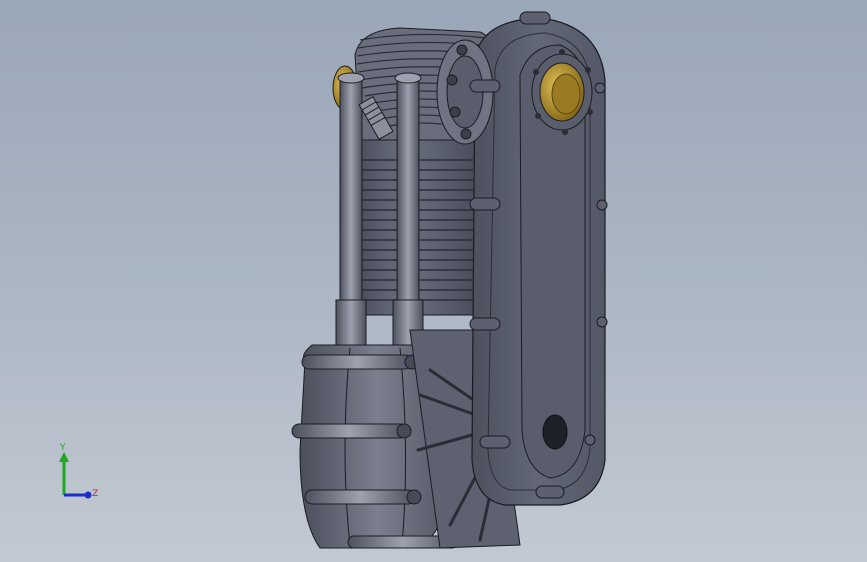  What do you see at coordinates (64, 457) in the screenshot?
I see `y-arrow` at bounding box center [64, 457].